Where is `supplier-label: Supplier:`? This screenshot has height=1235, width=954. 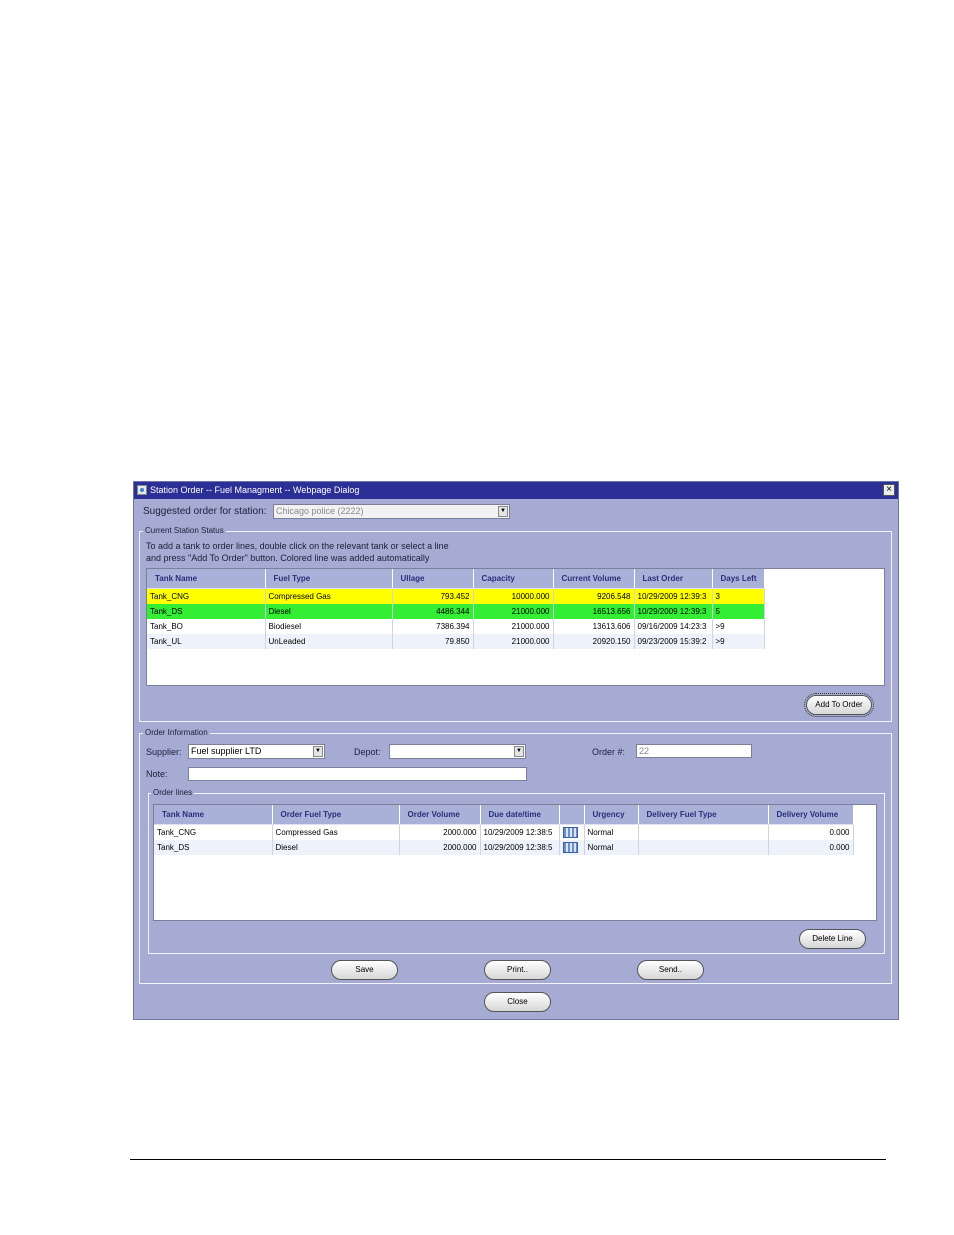 supplier-label: Supplier: is located at coordinates (164, 752).